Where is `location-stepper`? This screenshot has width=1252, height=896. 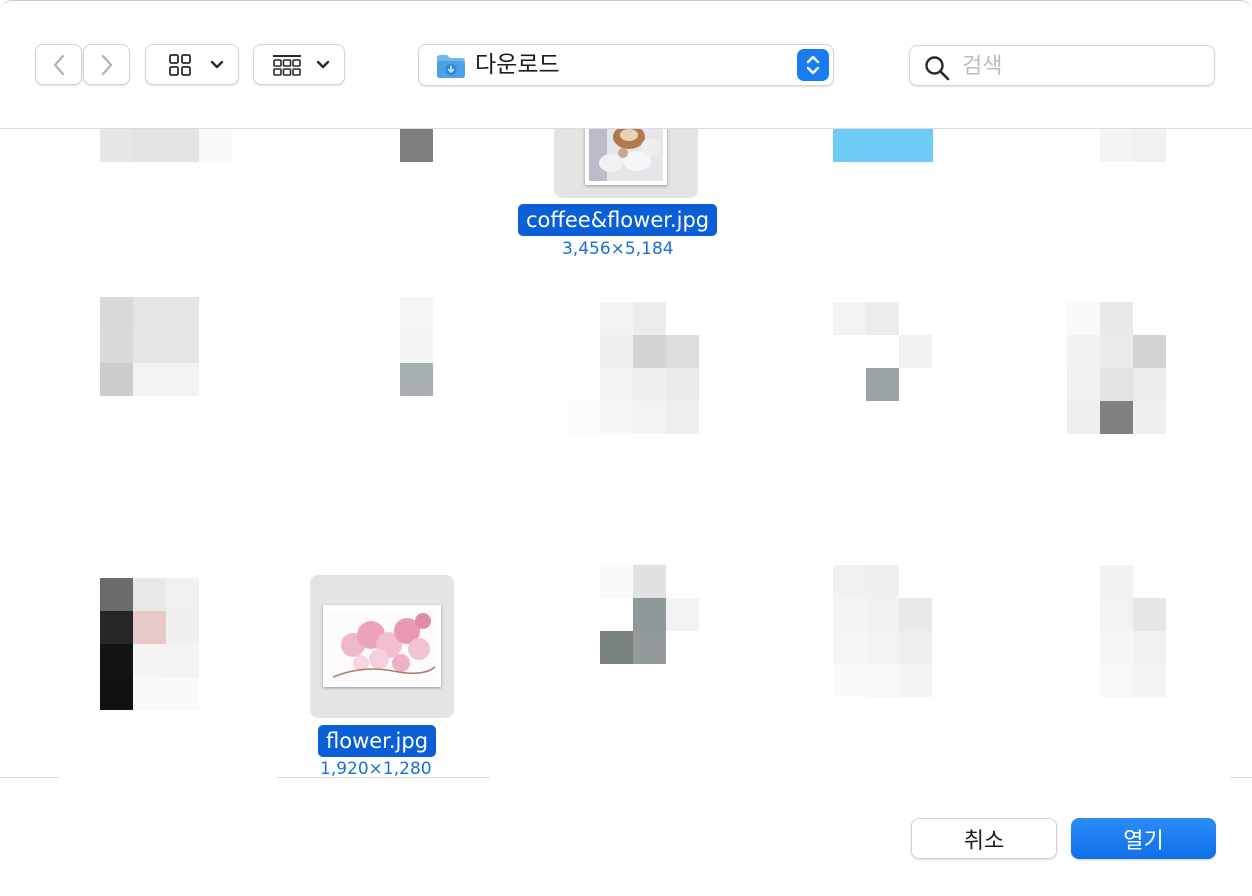 location-stepper is located at coordinates (813, 65).